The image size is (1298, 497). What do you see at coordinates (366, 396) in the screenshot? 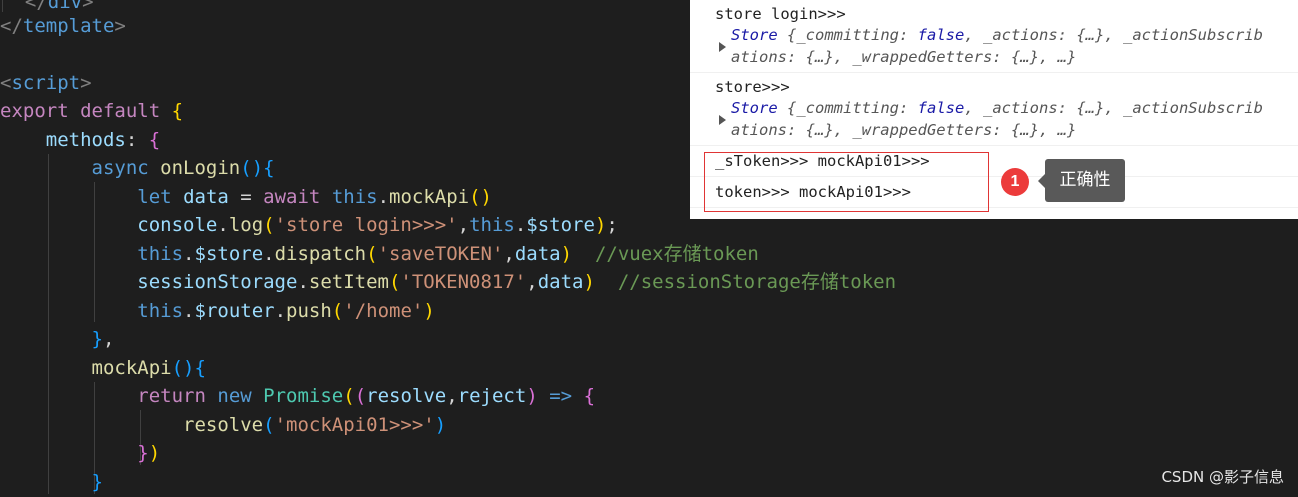
I see `code-line: return new Promise((resolve,reject) => {` at bounding box center [366, 396].